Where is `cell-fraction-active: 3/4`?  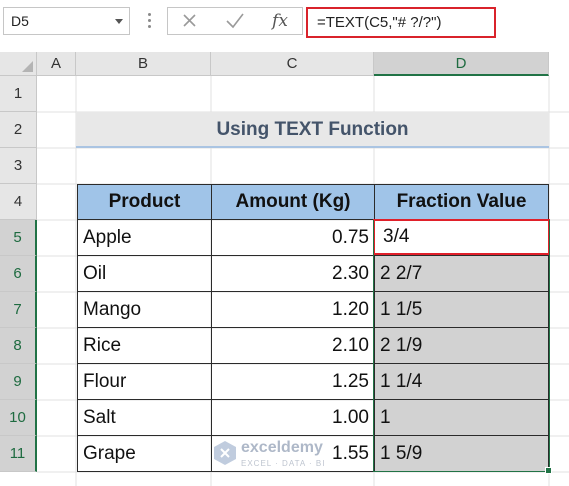
cell-fraction-active: 3/4 is located at coordinates (461, 237).